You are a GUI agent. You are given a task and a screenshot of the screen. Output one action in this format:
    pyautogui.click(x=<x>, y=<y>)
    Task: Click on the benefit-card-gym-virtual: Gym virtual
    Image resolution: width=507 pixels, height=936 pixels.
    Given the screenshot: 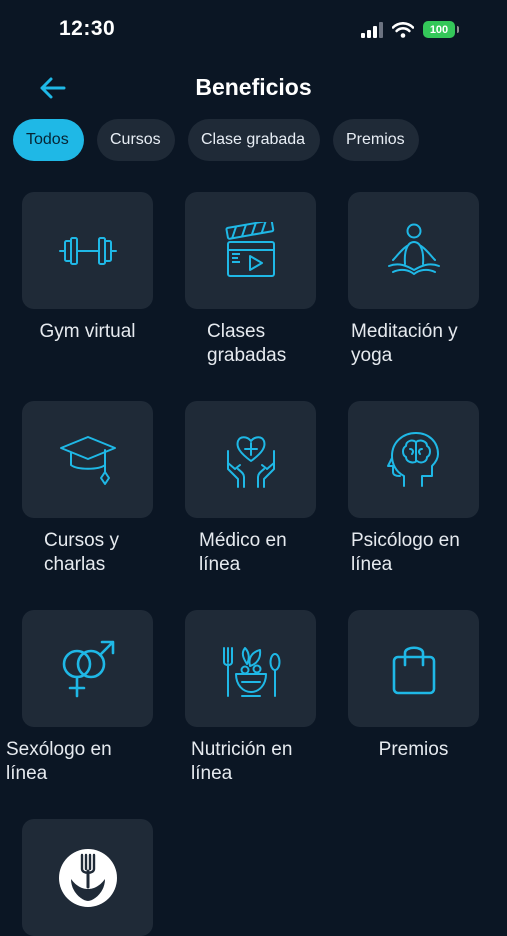 What is the action you would take?
    pyautogui.click(x=87, y=268)
    